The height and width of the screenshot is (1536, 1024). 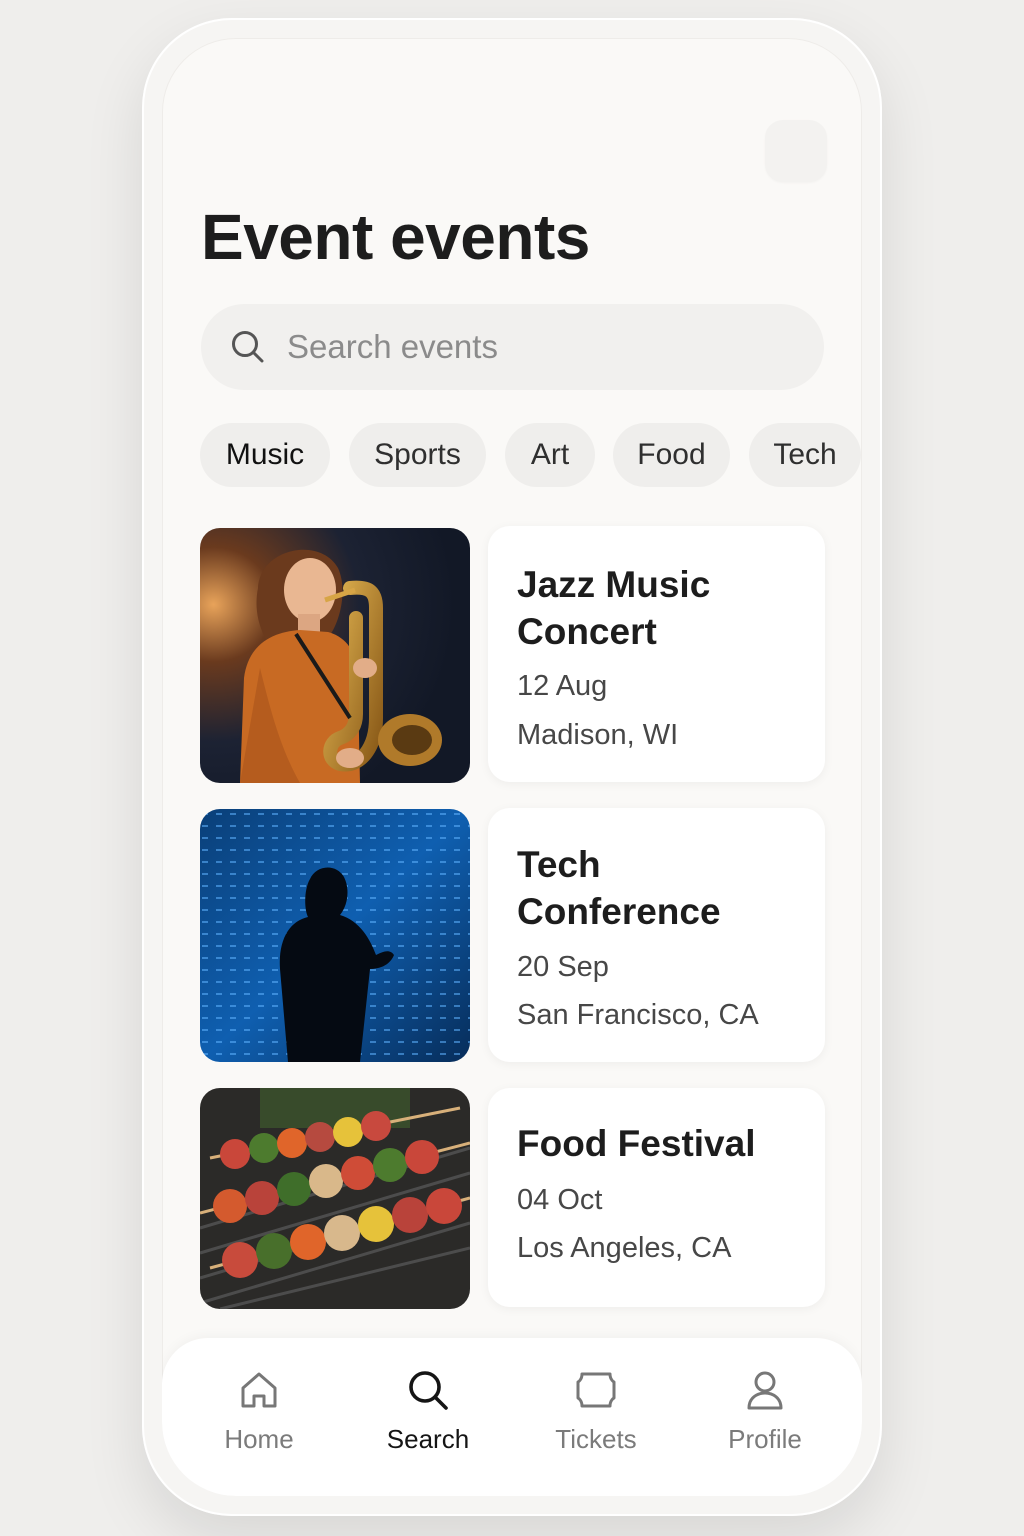 I want to click on search-bar, so click(x=512, y=347).